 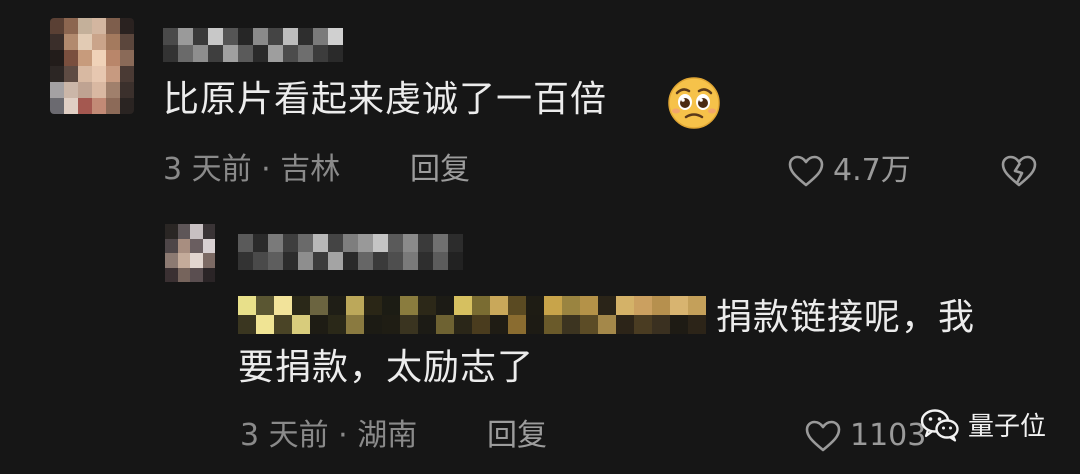 I want to click on comment-text: 比原片看起来虔诚了一百倍, so click(x=385, y=99).